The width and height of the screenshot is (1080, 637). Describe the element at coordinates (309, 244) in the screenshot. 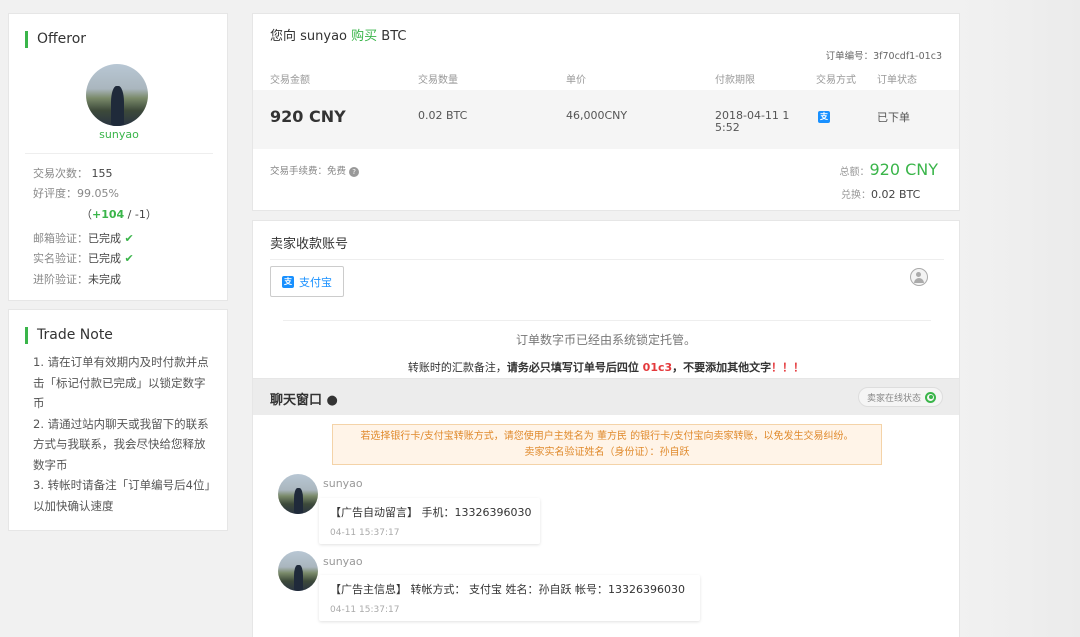

I see `seller-account-title: 卖家收款账号` at that location.